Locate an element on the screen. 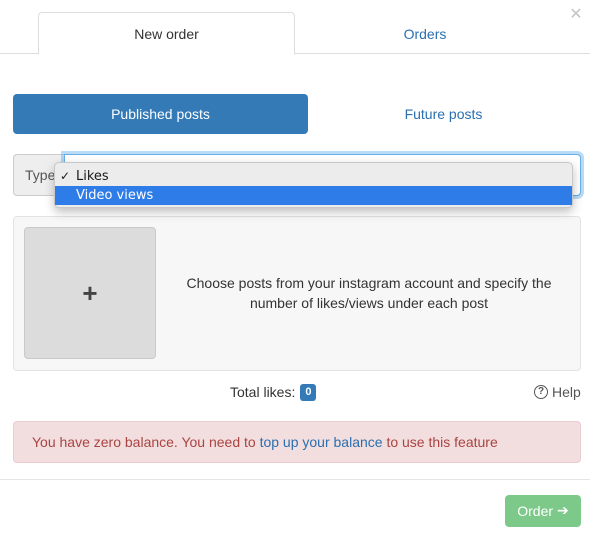 This screenshot has width=590, height=538. alert-text-before: You have zero balance. You need to is located at coordinates (146, 442).